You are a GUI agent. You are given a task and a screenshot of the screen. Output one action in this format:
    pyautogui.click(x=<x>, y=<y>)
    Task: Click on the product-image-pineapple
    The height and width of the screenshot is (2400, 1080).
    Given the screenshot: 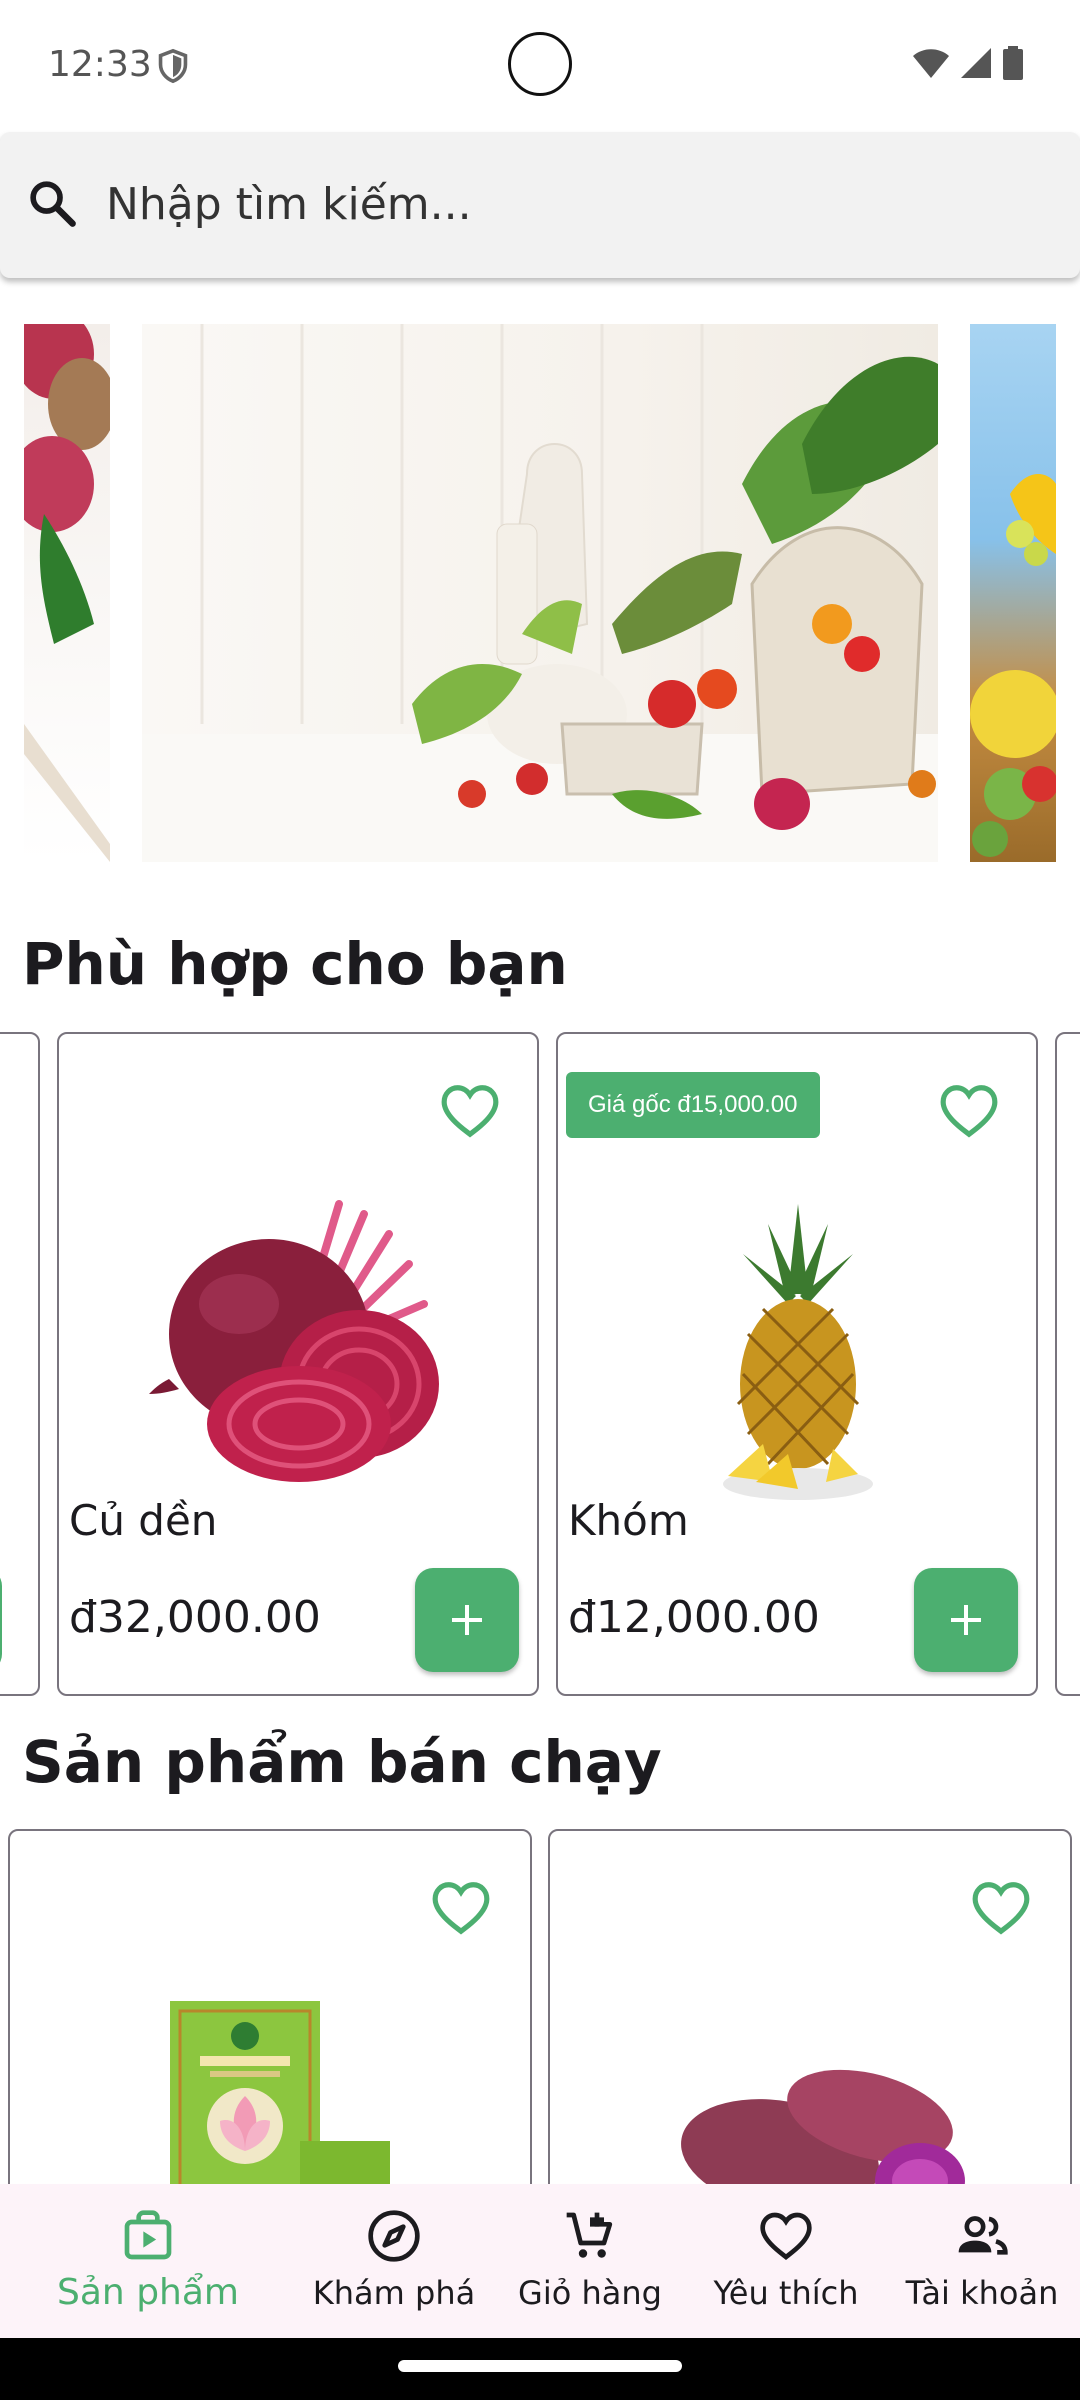 What is the action you would take?
    pyautogui.click(x=798, y=1352)
    